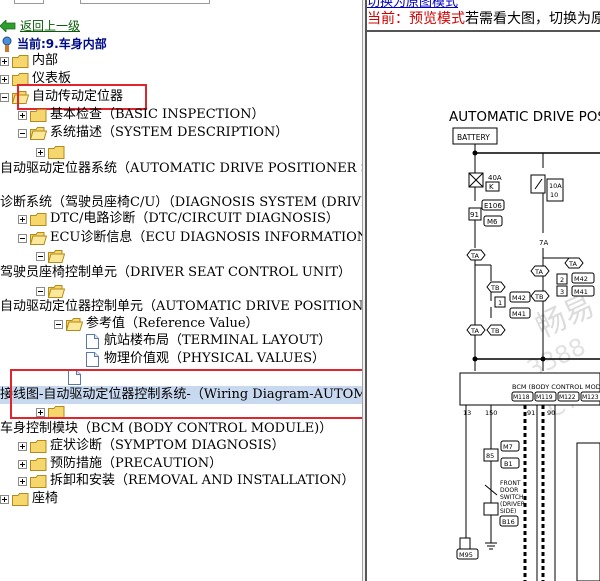 The width and height of the screenshot is (600, 581). I want to click on svg-text: B1, so click(508, 464).